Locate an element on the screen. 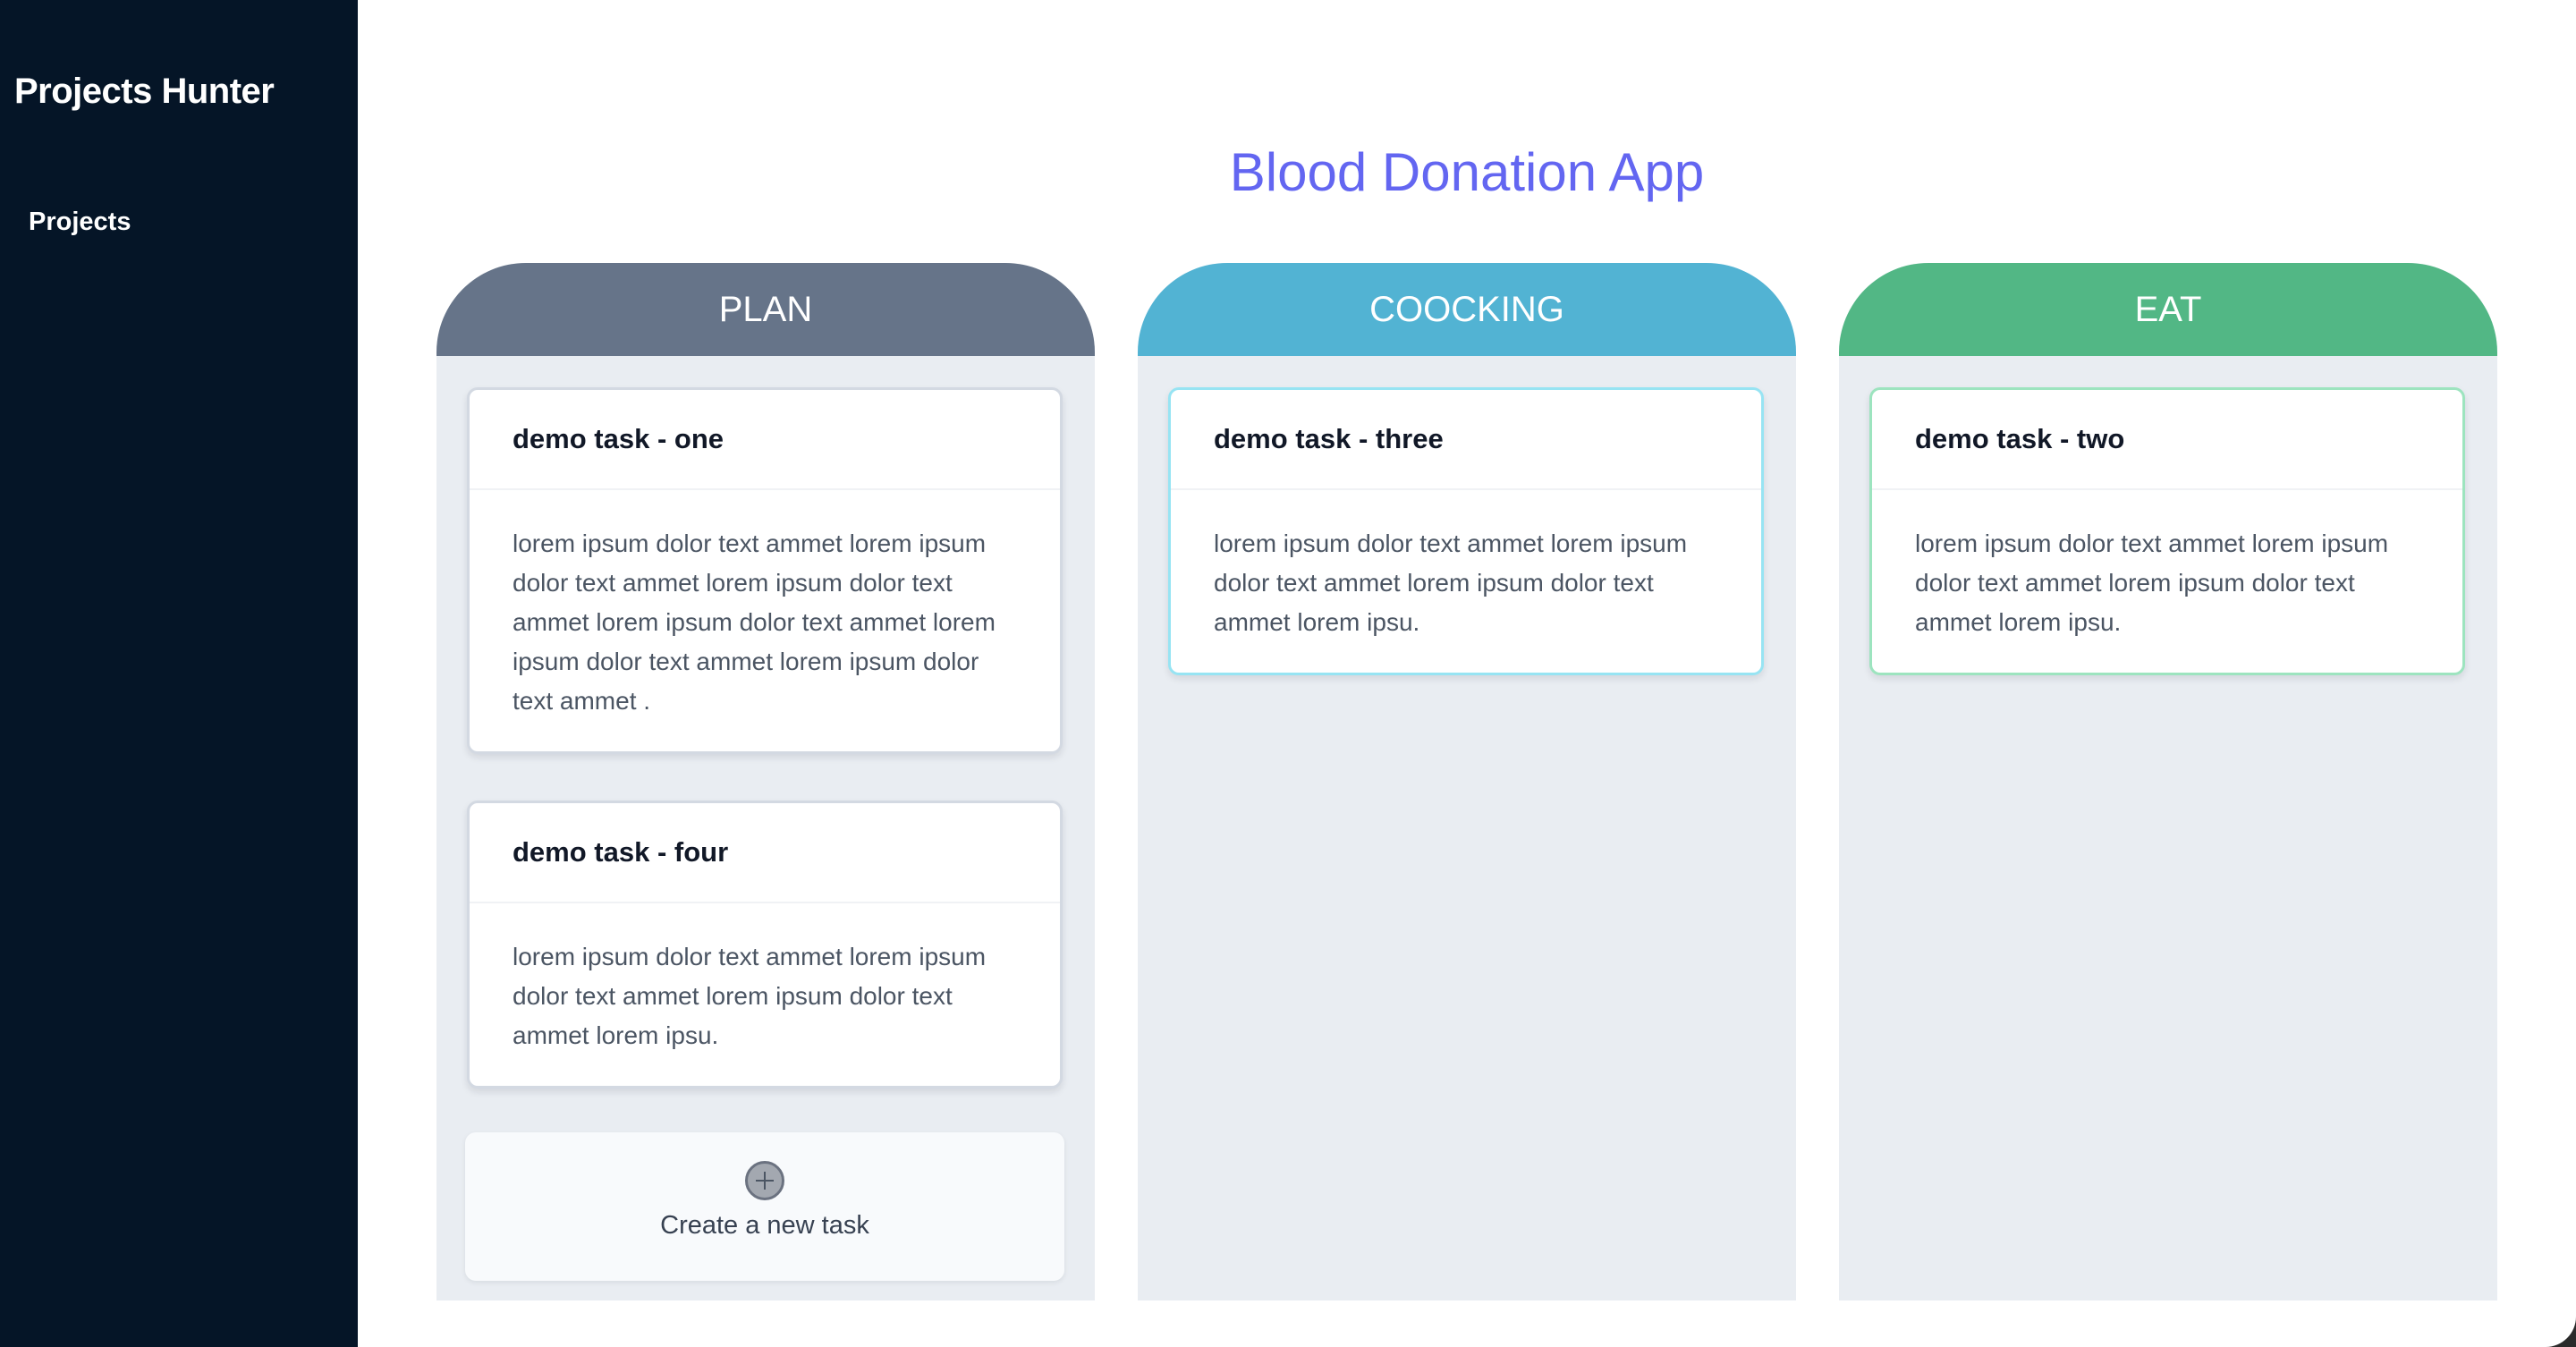 The width and height of the screenshot is (2576, 1347). column-header: EAT is located at coordinates (2168, 309).